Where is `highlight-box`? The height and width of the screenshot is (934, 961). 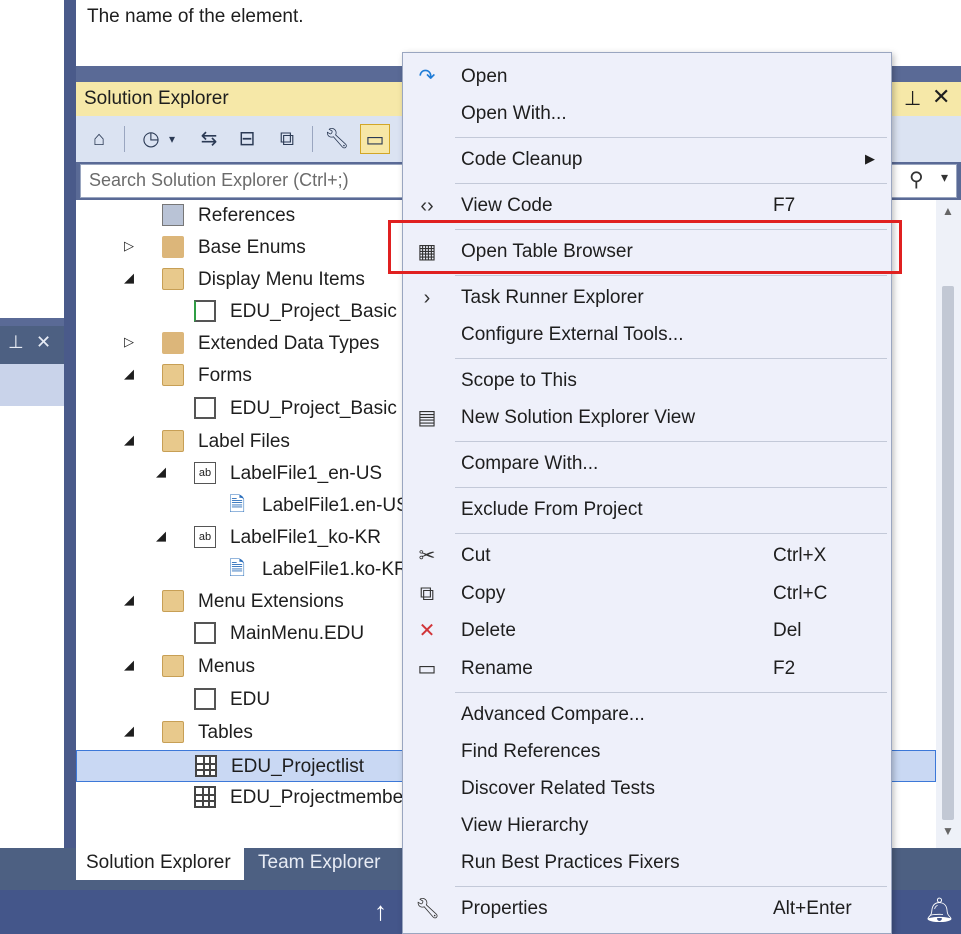
highlight-box is located at coordinates (645, 247).